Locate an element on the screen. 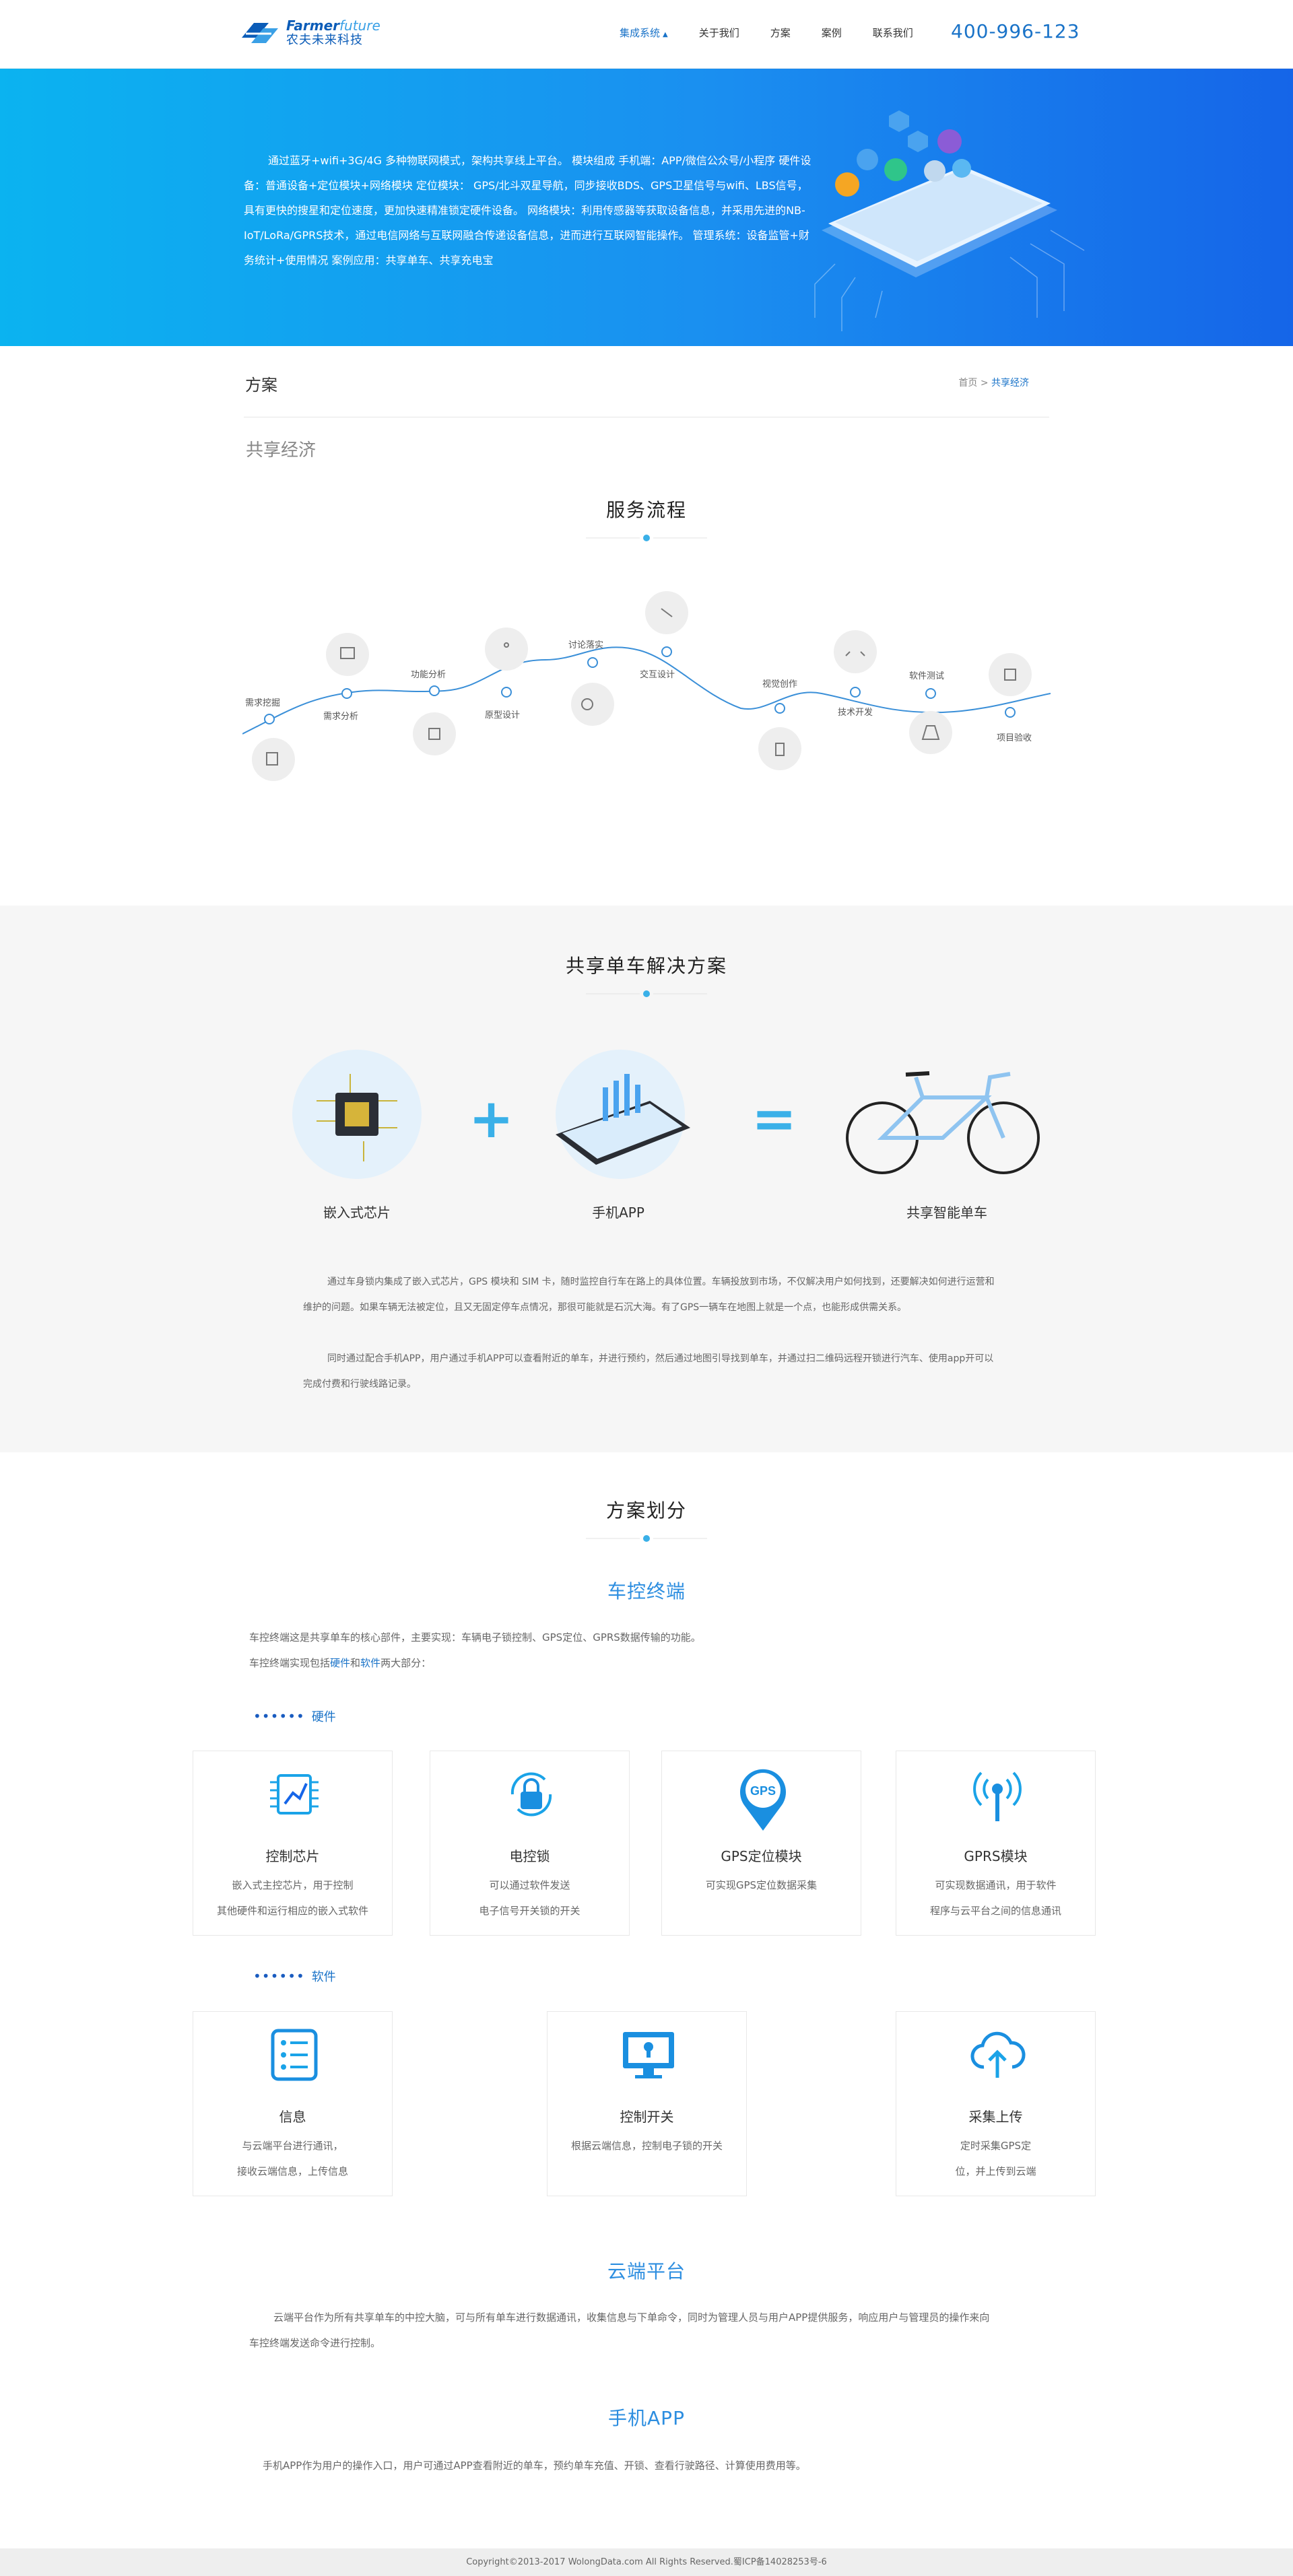 The width and height of the screenshot is (1293, 2576). phone-app-illustration is located at coordinates (623, 1114).